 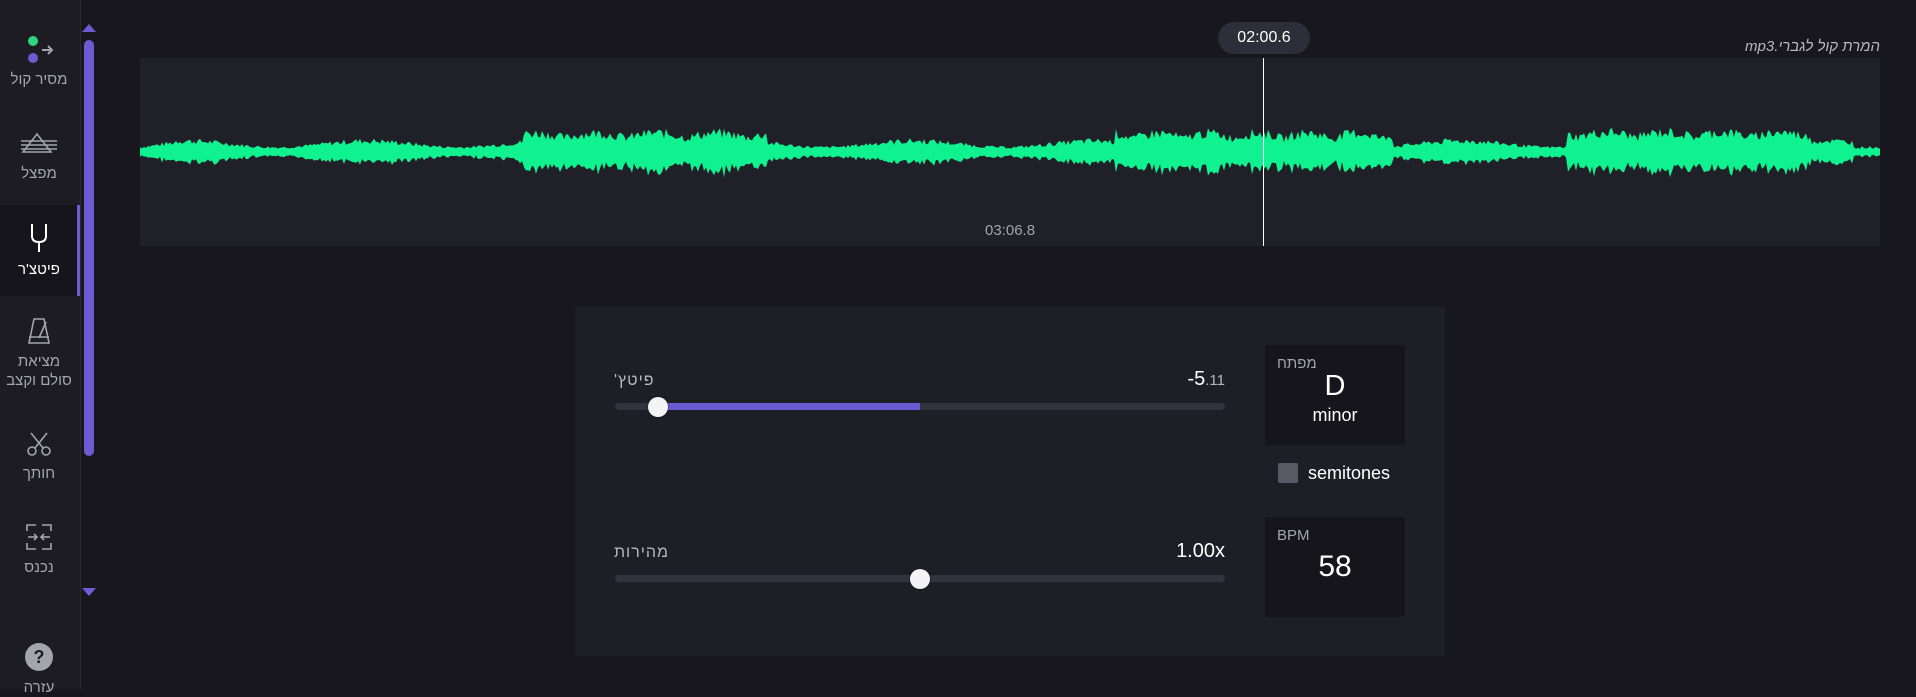 I want to click on sidebar-item-joiner: נכנס, so click(x=39, y=551).